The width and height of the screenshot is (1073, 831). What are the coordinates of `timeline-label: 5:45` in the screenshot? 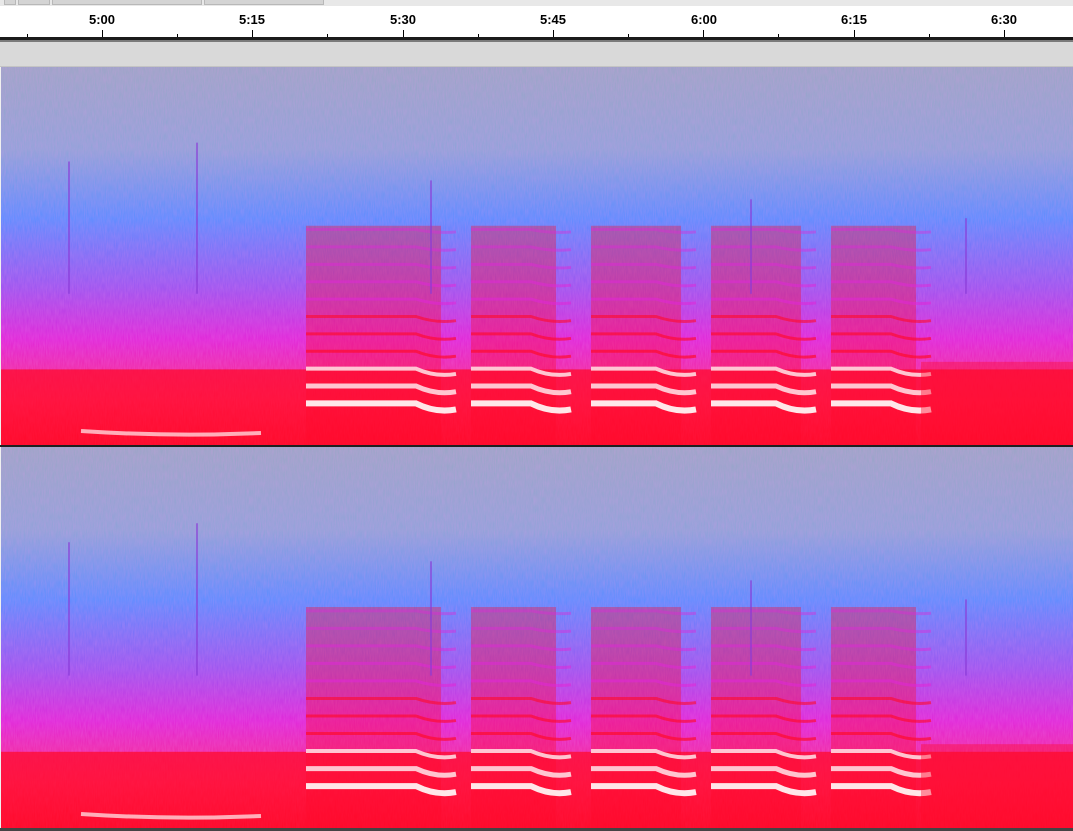 It's located at (553, 19).